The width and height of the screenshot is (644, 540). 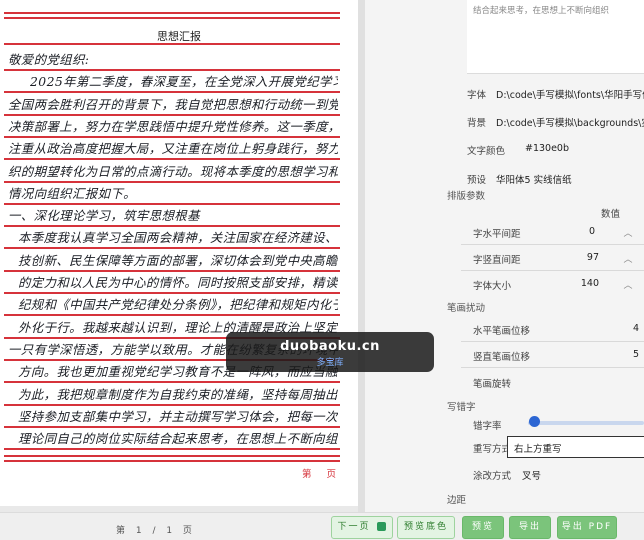 What do you see at coordinates (492, 476) in the screenshot?
I see `strike-label: 涂改方式` at bounding box center [492, 476].